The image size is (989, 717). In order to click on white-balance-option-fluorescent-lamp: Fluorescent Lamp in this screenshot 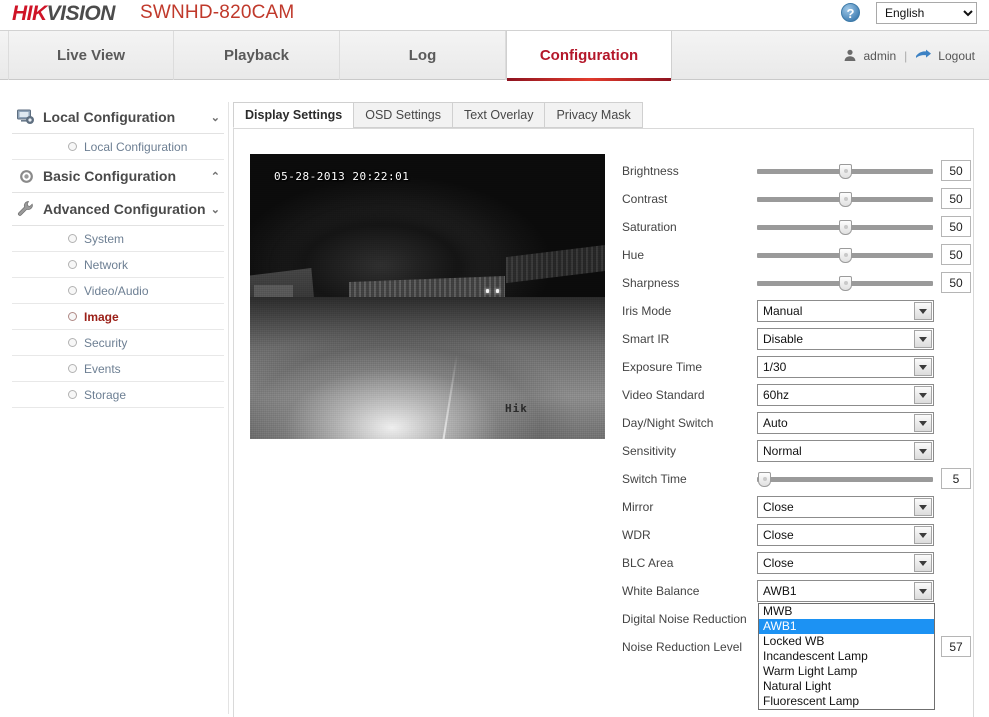, I will do `click(846, 701)`.